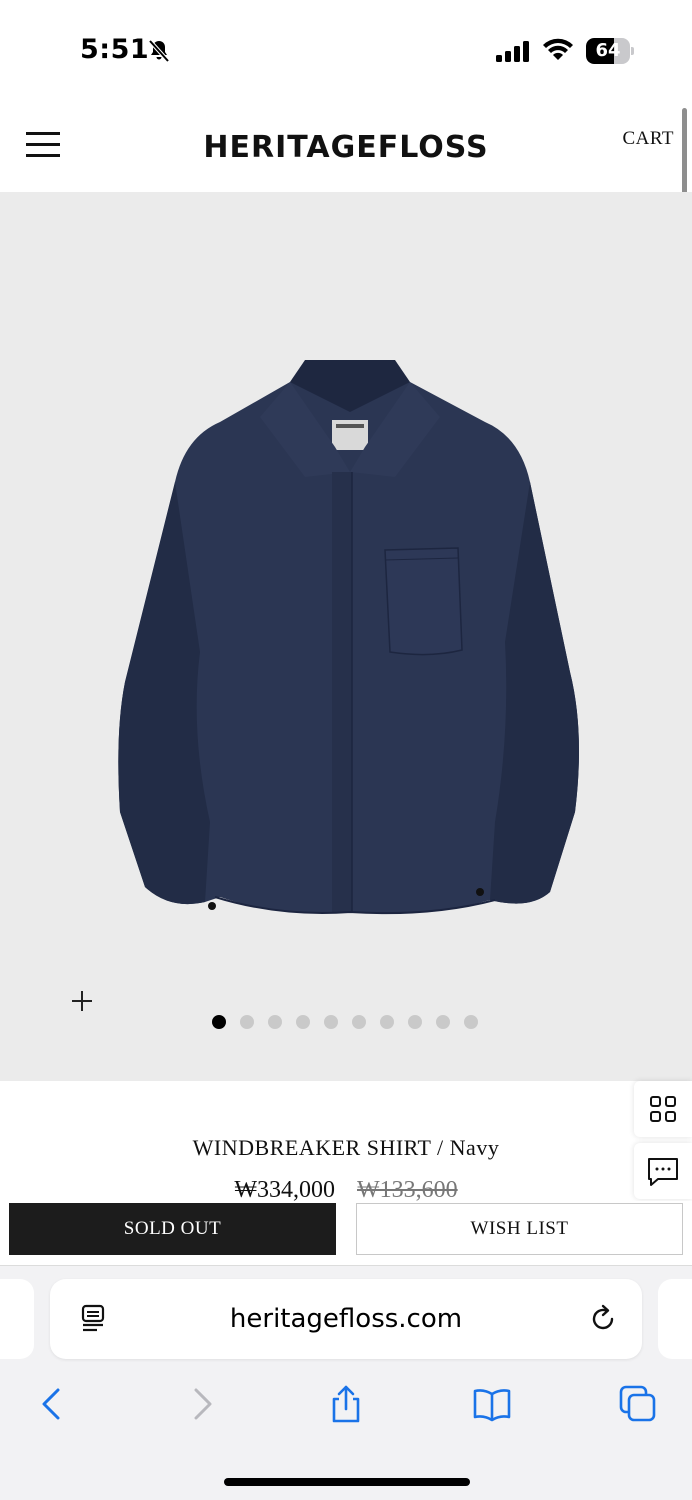  I want to click on back-icon, so click(52, 1404).